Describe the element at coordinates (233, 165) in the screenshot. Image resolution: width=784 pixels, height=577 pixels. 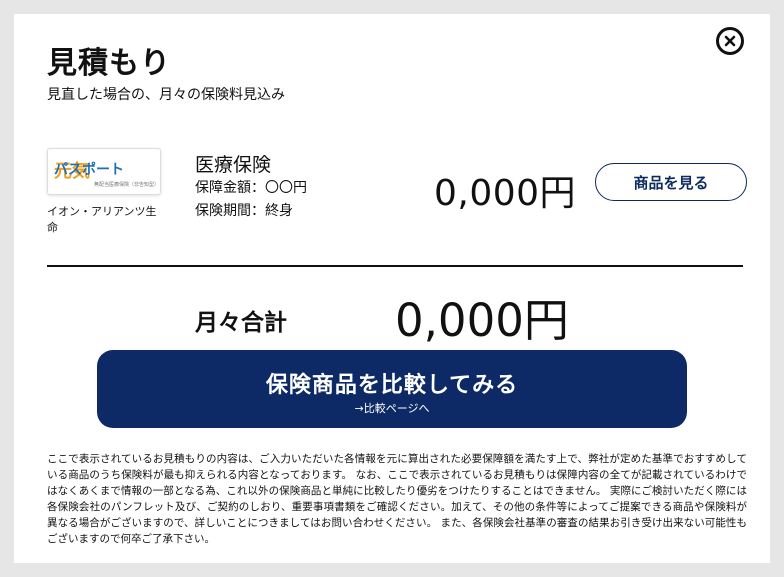
I see `product-name: 医療保険` at that location.